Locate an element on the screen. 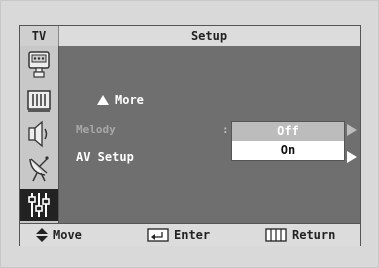 Image resolution: width=379 pixels, height=268 pixels. melody-dropdown: Off On is located at coordinates (288, 141).